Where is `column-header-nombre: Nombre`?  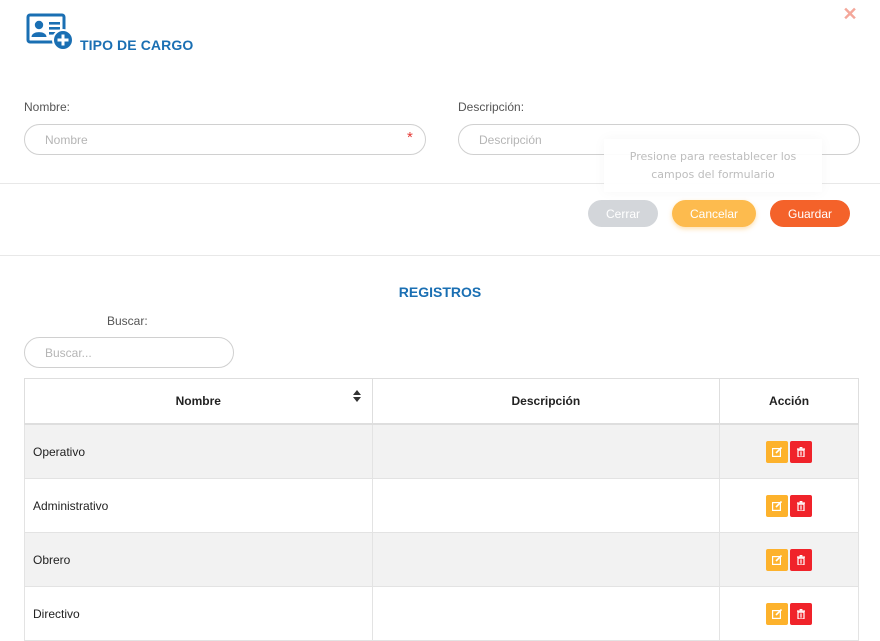 column-header-nombre: Nombre is located at coordinates (198, 401).